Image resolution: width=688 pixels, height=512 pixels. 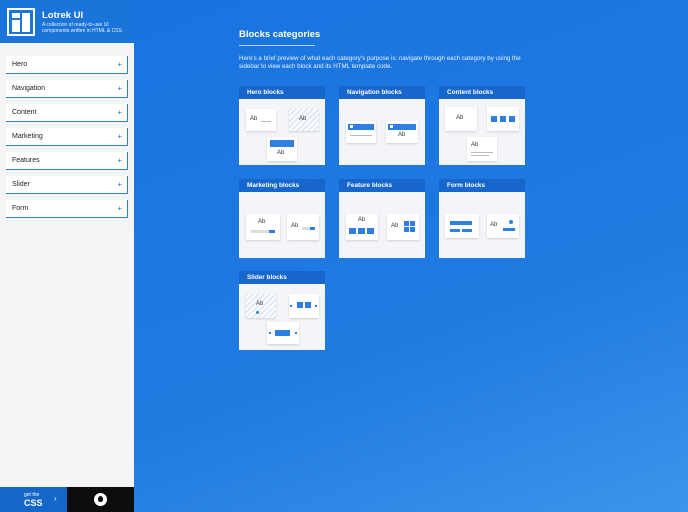 What do you see at coordinates (67, 161) in the screenshot?
I see `sidebar-item-features: Features +` at bounding box center [67, 161].